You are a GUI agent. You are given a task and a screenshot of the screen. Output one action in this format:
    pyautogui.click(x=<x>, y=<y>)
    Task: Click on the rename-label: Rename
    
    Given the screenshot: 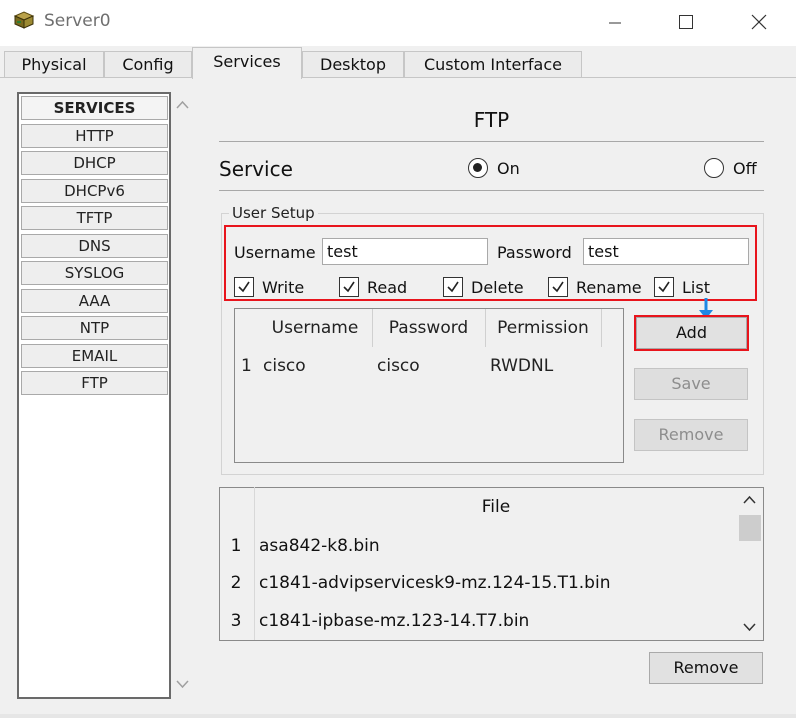 What is the action you would take?
    pyautogui.click(x=609, y=287)
    